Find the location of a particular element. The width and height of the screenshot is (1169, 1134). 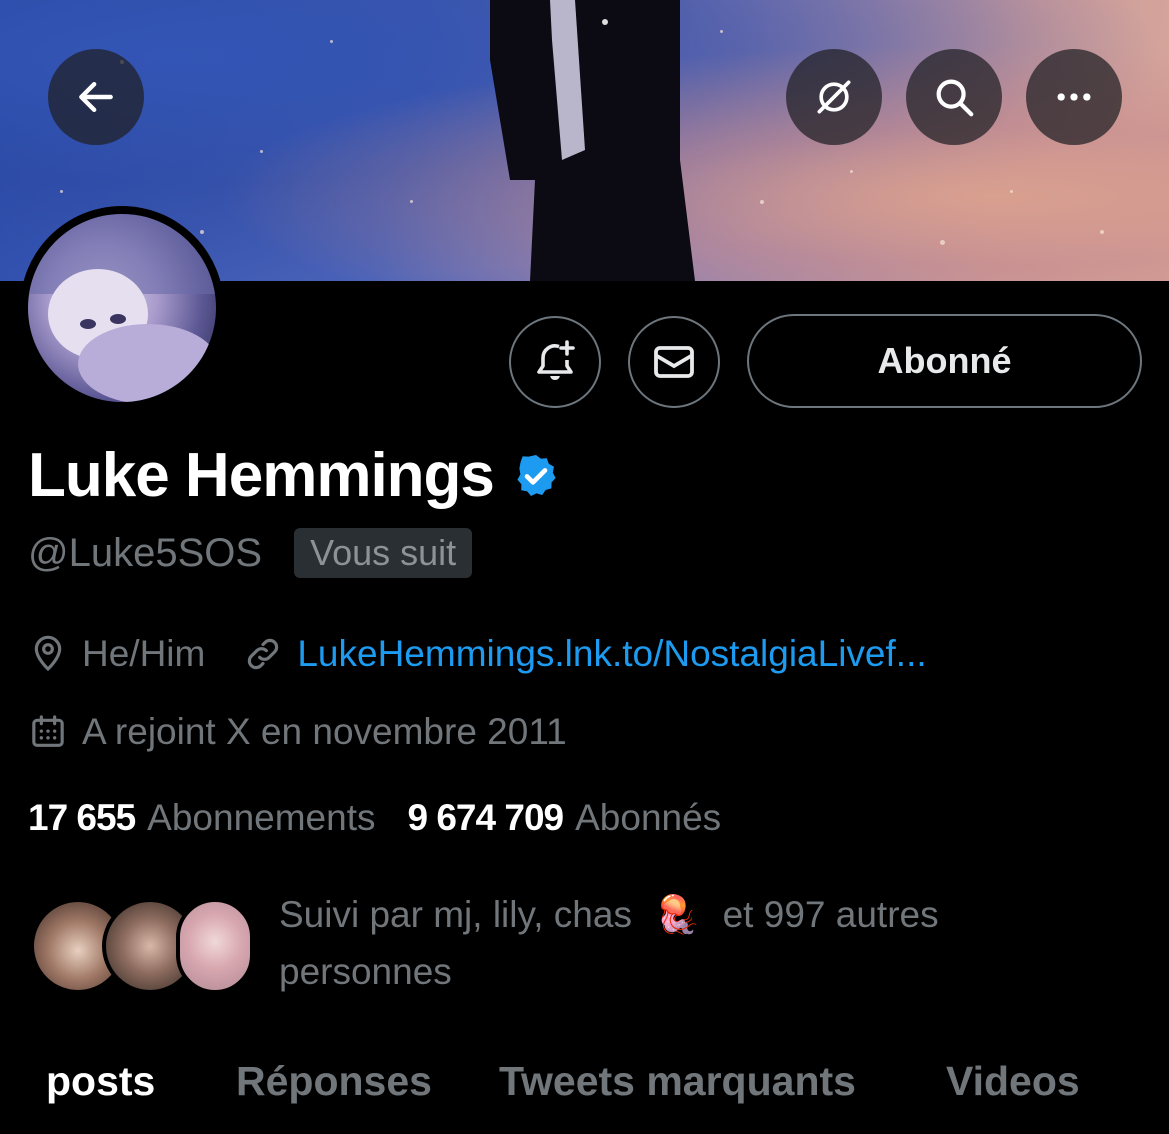

followed-by-line2: personnes is located at coordinates (365, 971).